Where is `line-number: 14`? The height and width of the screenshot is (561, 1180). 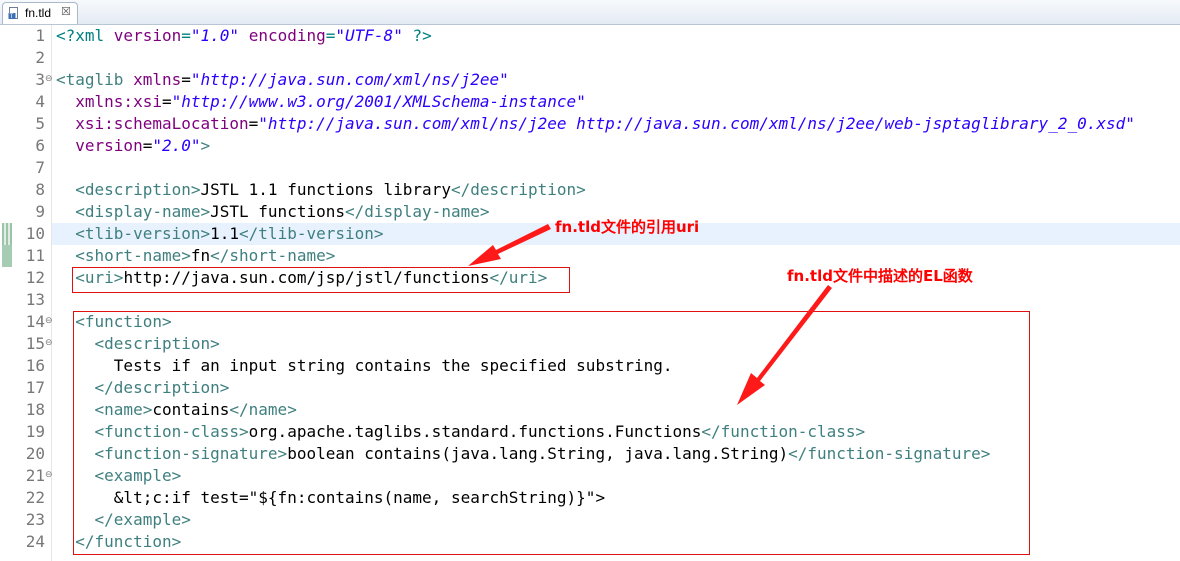 line-number: 14 is located at coordinates (35, 321).